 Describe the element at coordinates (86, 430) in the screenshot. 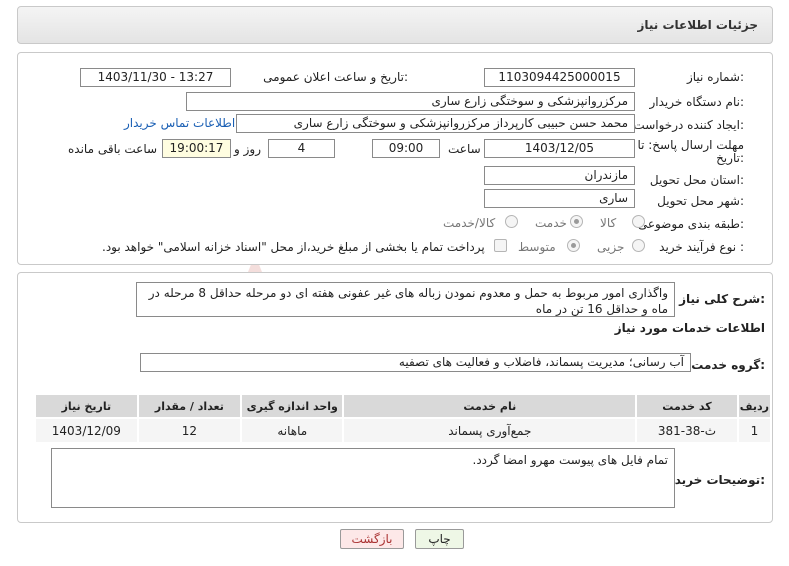

I see `cell-date: 1403/12/09` at that location.